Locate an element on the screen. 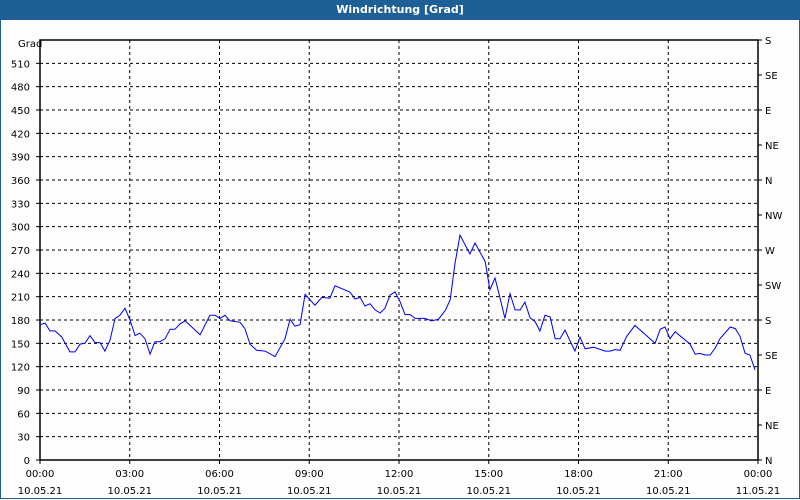 This screenshot has width=800, height=500. y-tick-label: 450 is located at coordinates (20, 111).